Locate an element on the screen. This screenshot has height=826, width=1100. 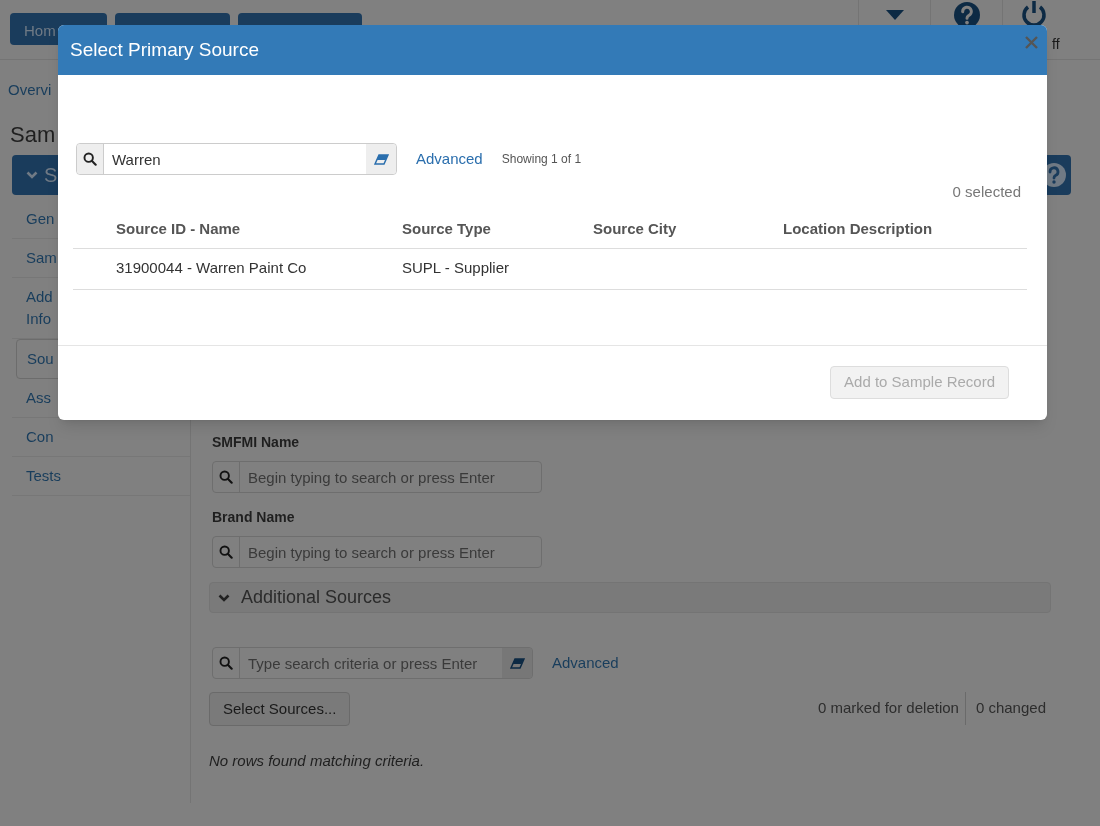
search-field: Type search criteria or press Enter is located at coordinates (372, 663).